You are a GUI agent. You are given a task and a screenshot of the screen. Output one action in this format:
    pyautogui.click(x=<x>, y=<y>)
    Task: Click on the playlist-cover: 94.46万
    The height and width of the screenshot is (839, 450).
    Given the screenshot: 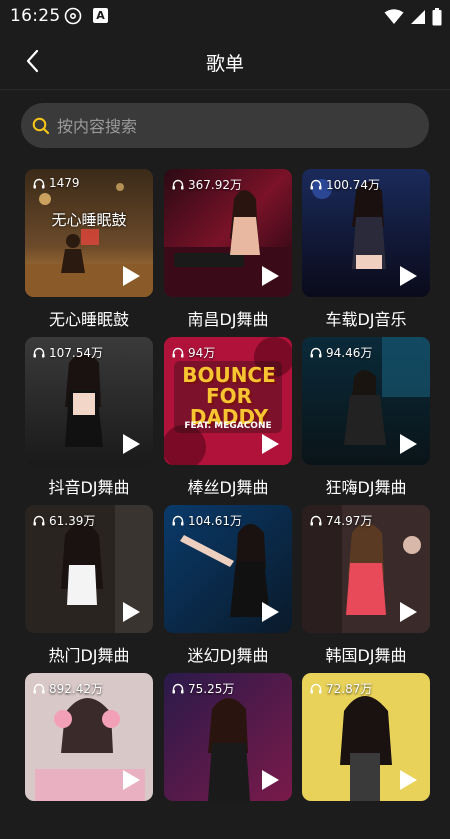 What is the action you would take?
    pyautogui.click(x=366, y=401)
    